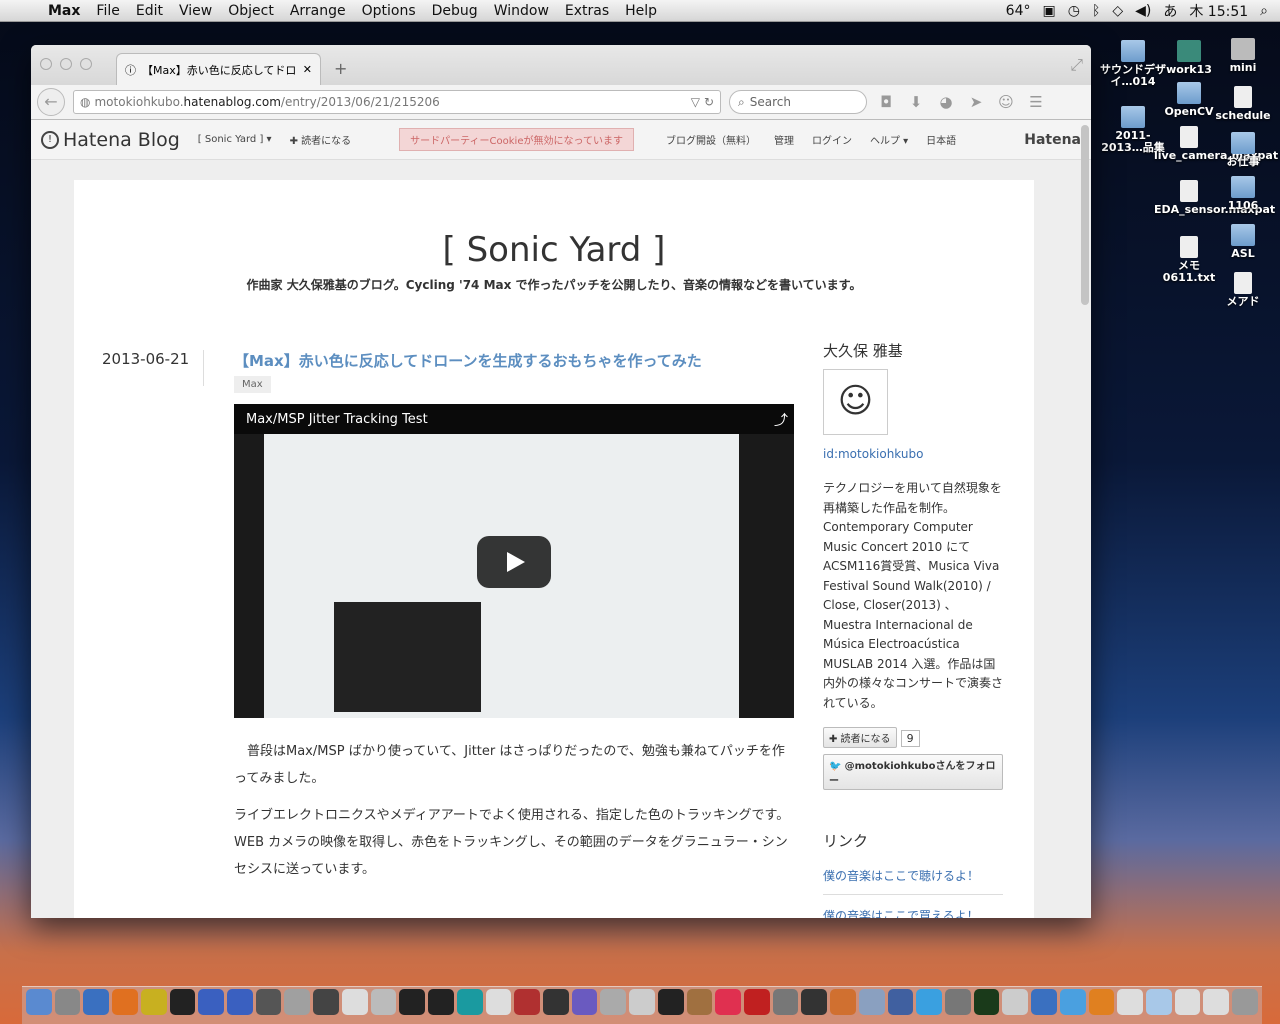 The image size is (1280, 1024). Describe the element at coordinates (641, 11) in the screenshot. I see `menu-help: Help` at that location.